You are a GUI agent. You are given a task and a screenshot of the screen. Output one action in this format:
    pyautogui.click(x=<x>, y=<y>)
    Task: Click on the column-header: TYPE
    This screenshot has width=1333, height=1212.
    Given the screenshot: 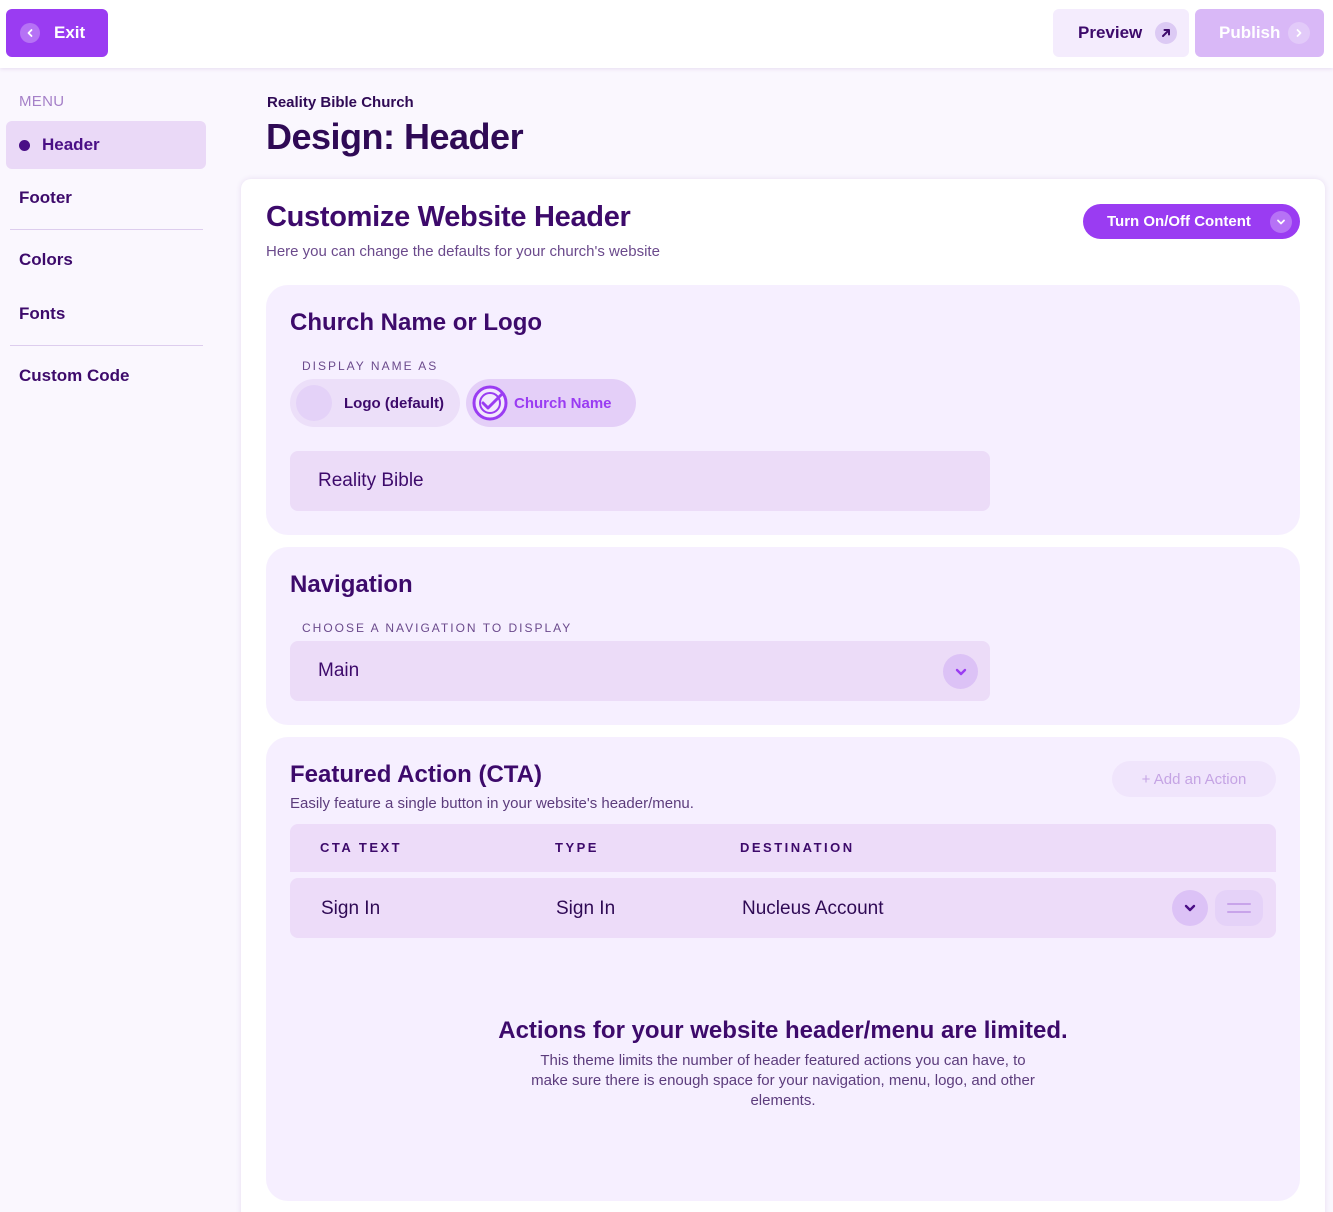 What is the action you would take?
    pyautogui.click(x=577, y=847)
    